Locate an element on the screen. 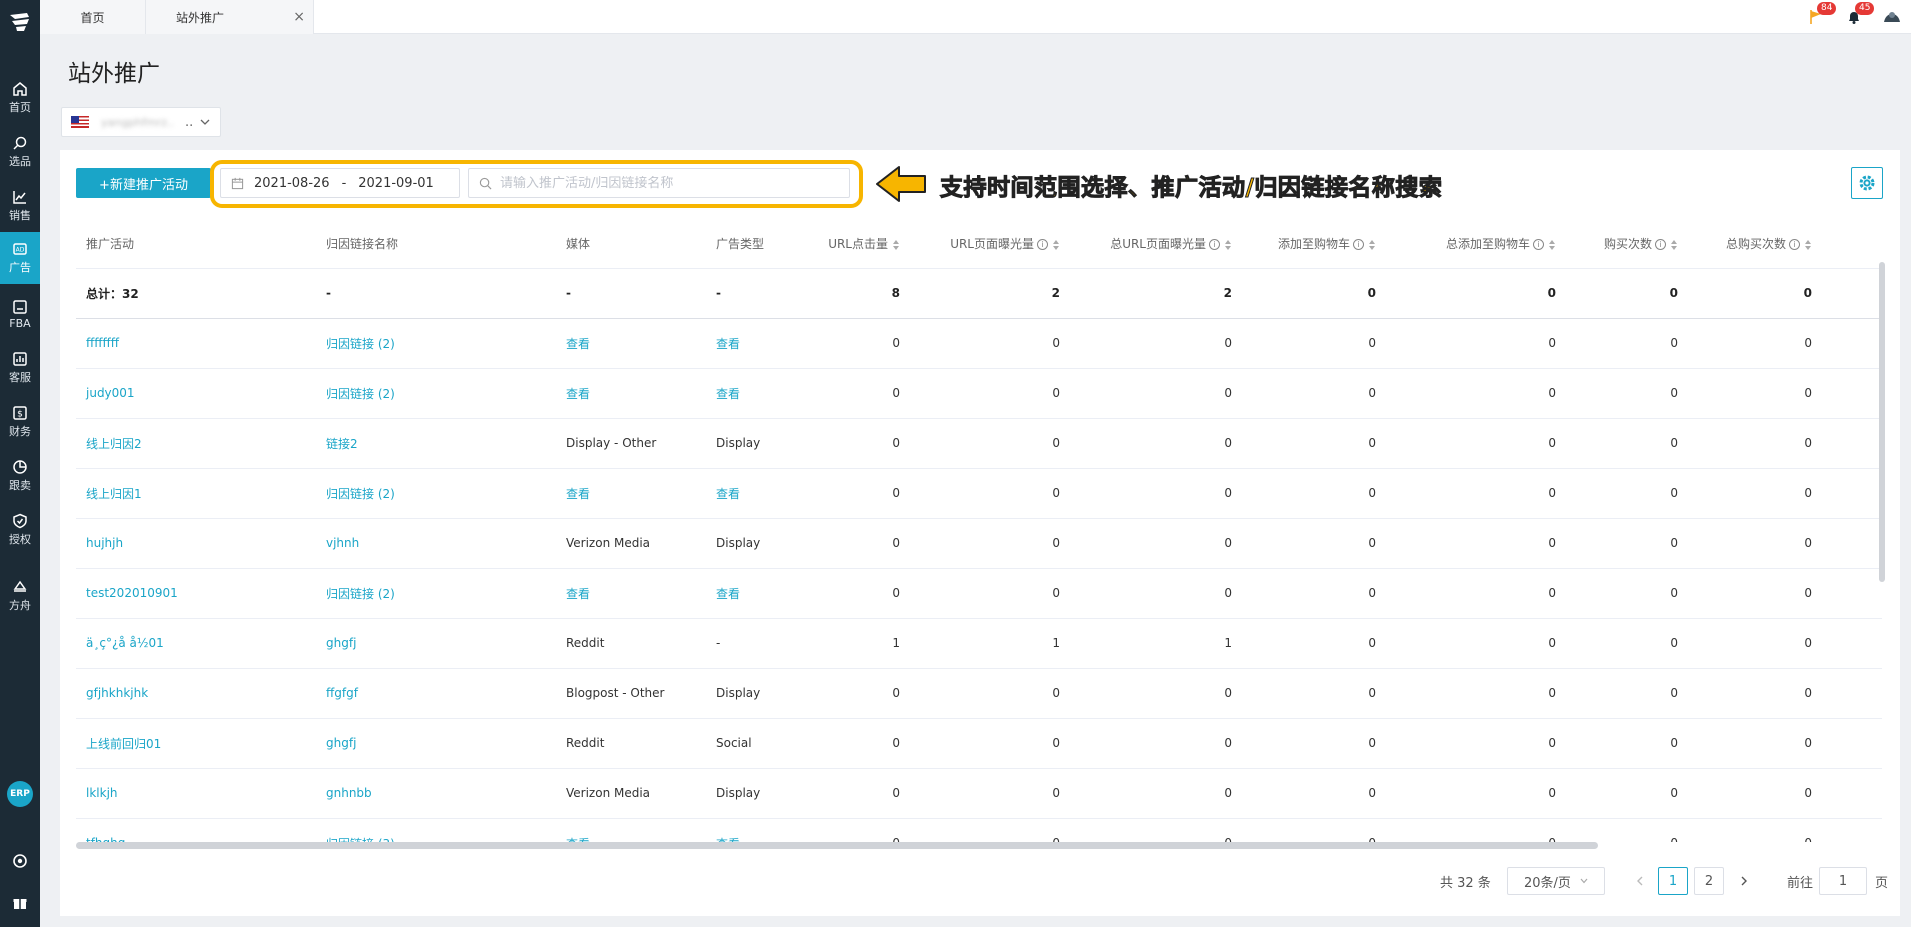  attribution-link: gnhnbb is located at coordinates (436, 793).